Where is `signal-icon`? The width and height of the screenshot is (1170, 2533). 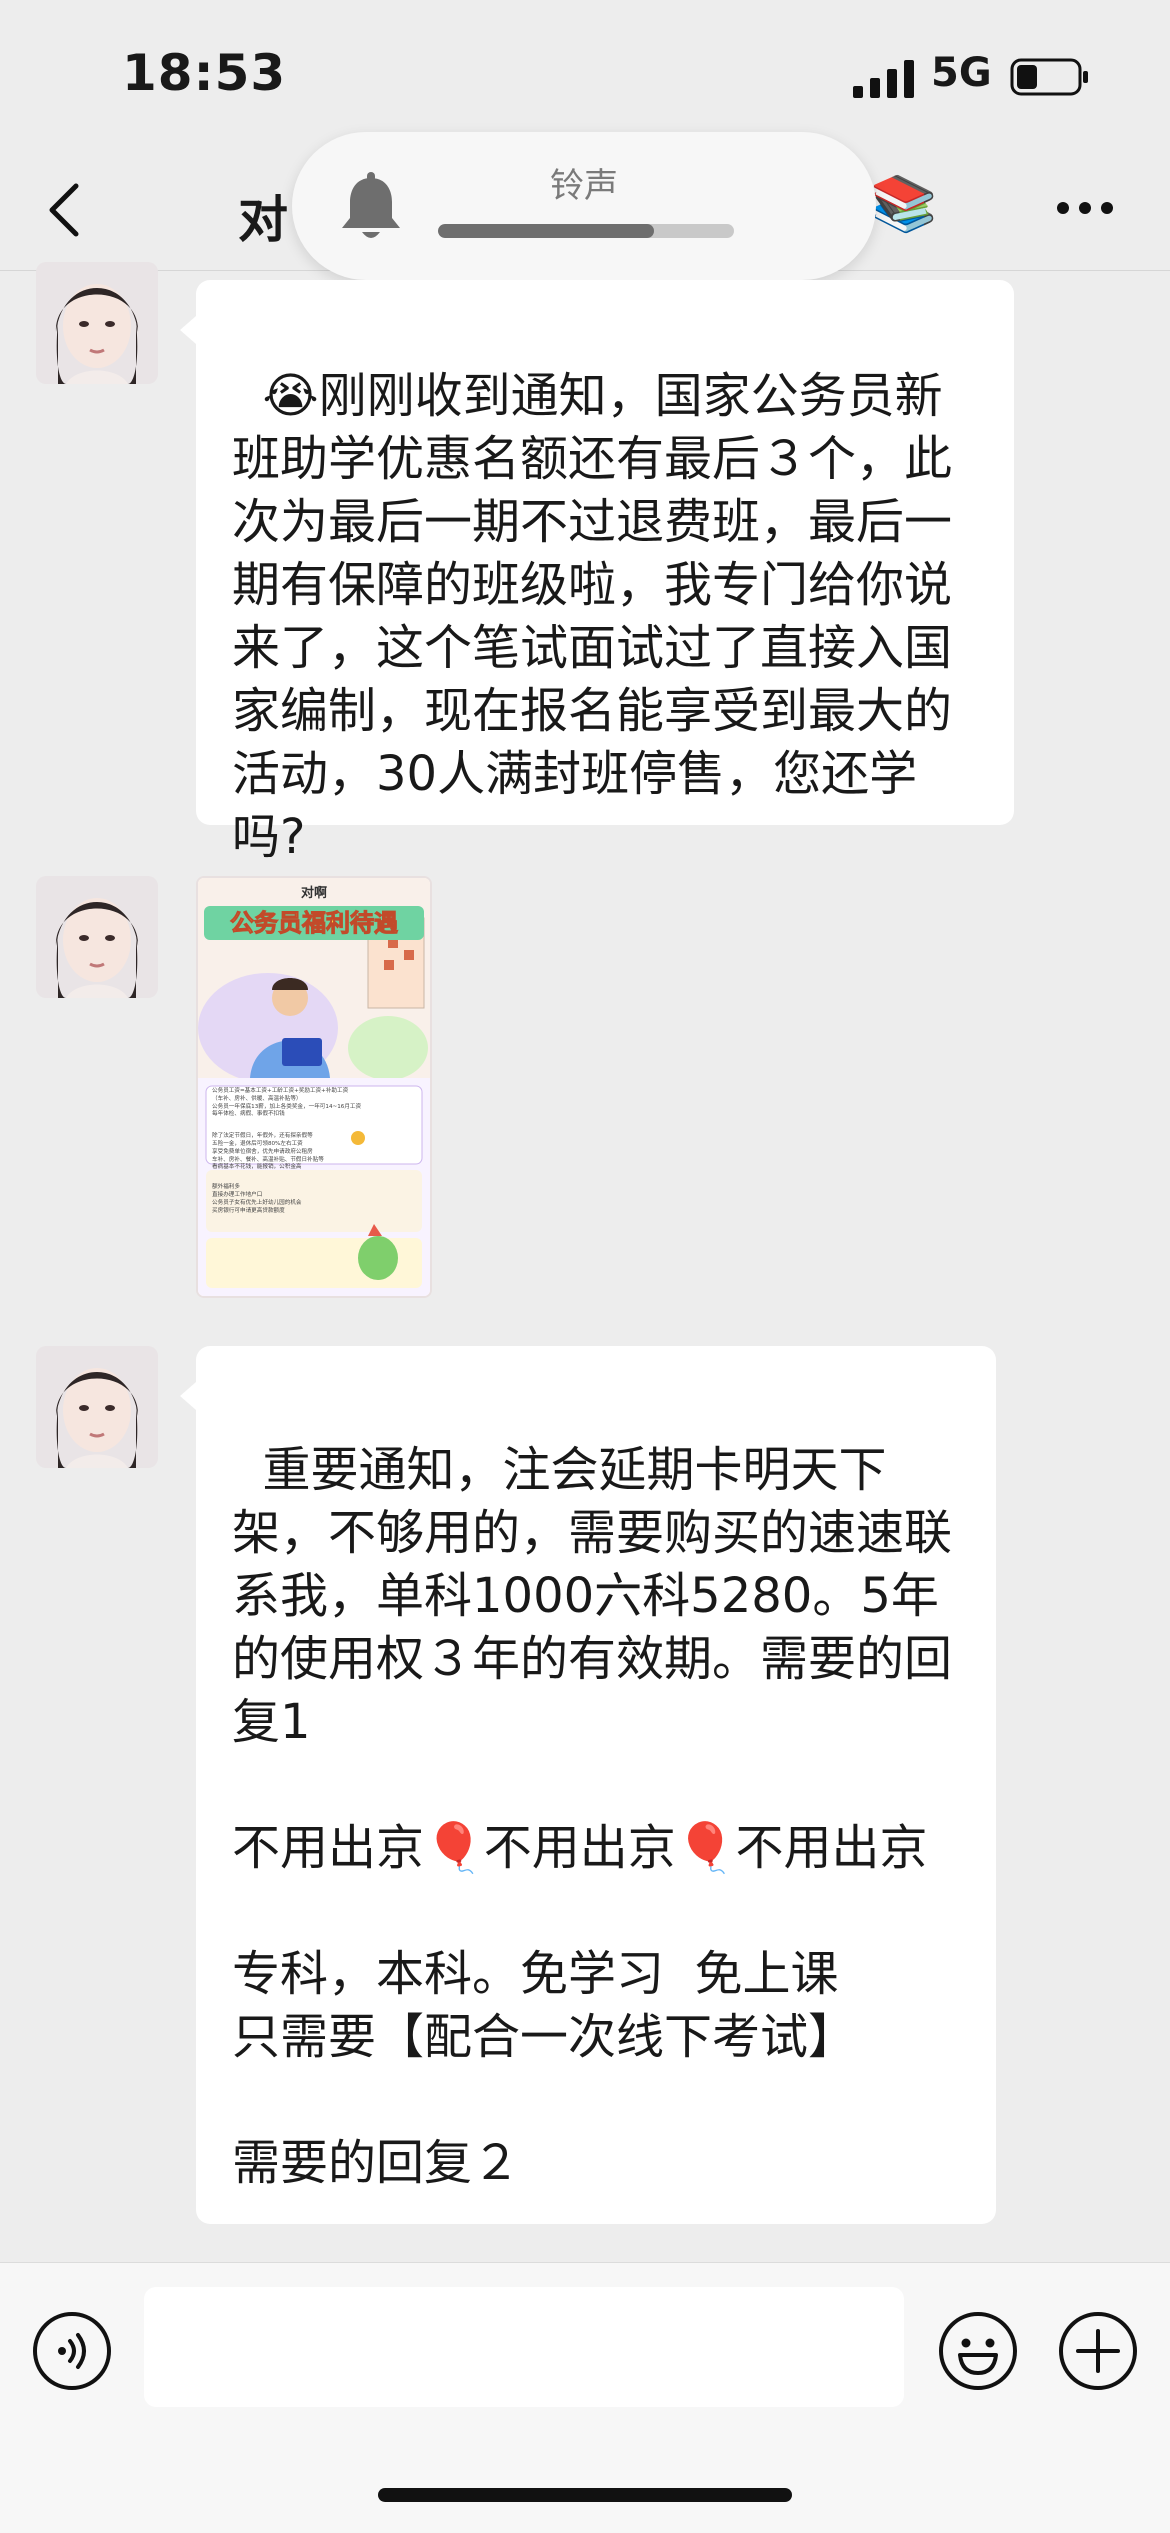
signal-icon is located at coordinates (883, 79).